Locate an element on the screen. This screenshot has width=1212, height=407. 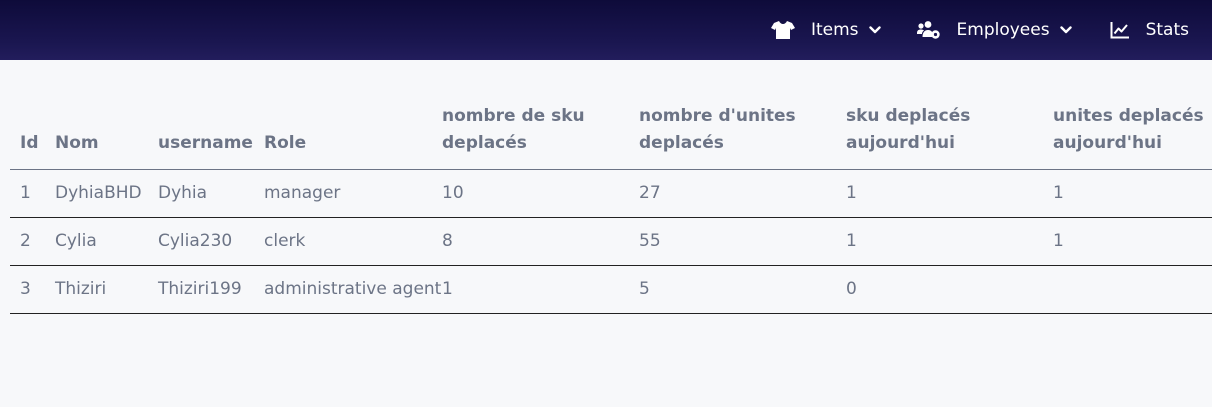
nav-items-dropdown: Items is located at coordinates (825, 30).